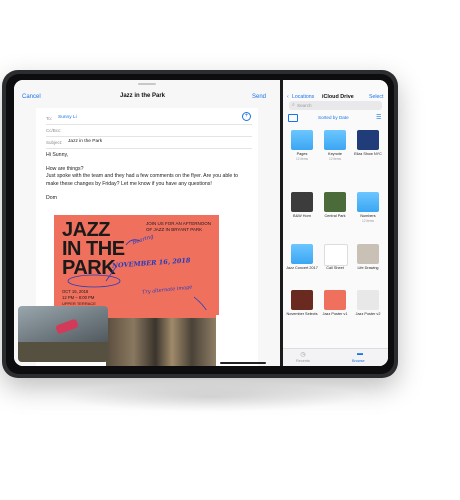  What do you see at coordinates (67, 117) in the screenshot?
I see `to-recipient: Sunny Li` at bounding box center [67, 117].